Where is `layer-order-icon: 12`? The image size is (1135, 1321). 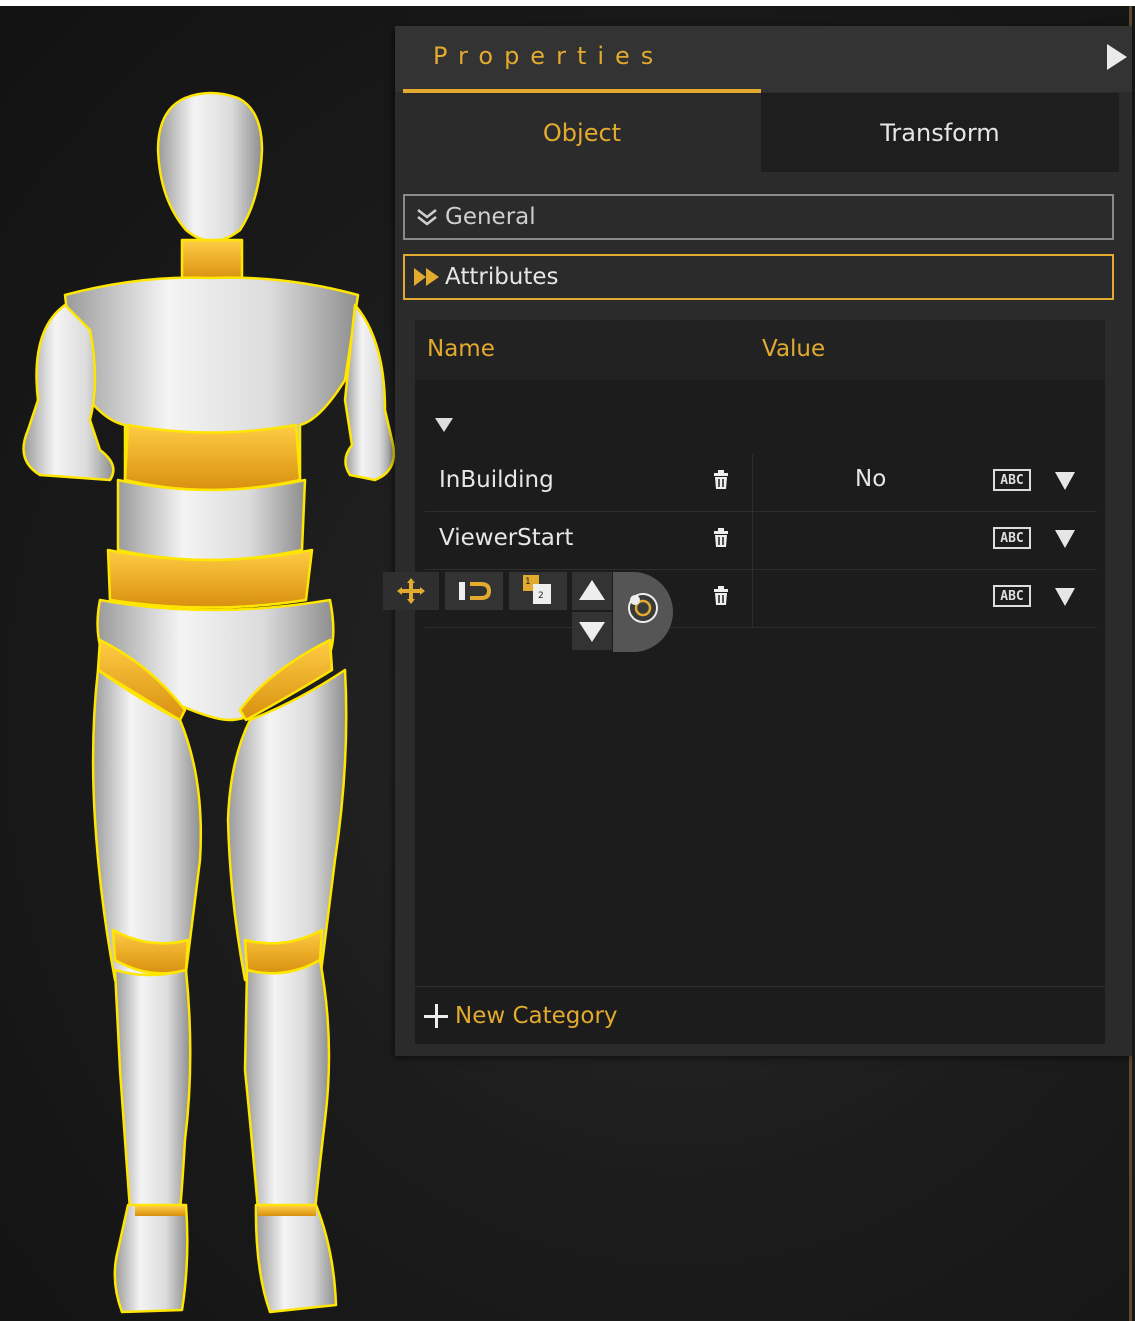 layer-order-icon: 12 is located at coordinates (538, 591).